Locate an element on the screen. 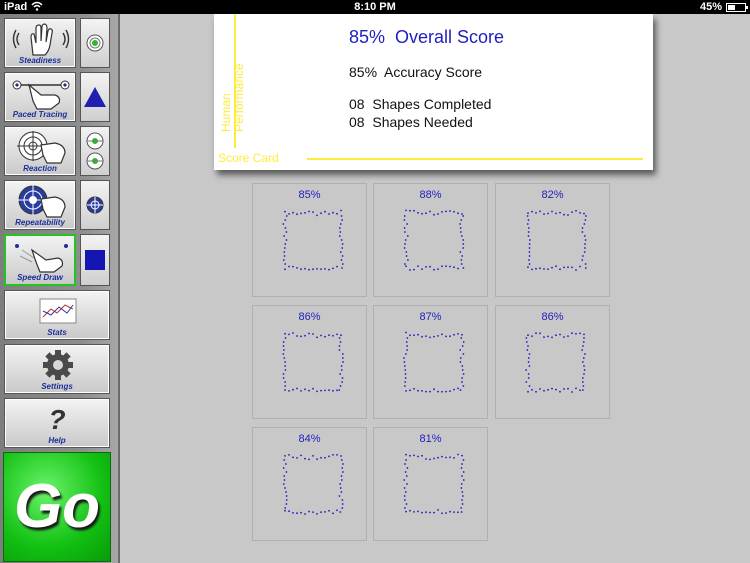 Image resolution: width=750 pixels, height=563 pixels. sidebar-item-label: Reaction is located at coordinates (40, 168).